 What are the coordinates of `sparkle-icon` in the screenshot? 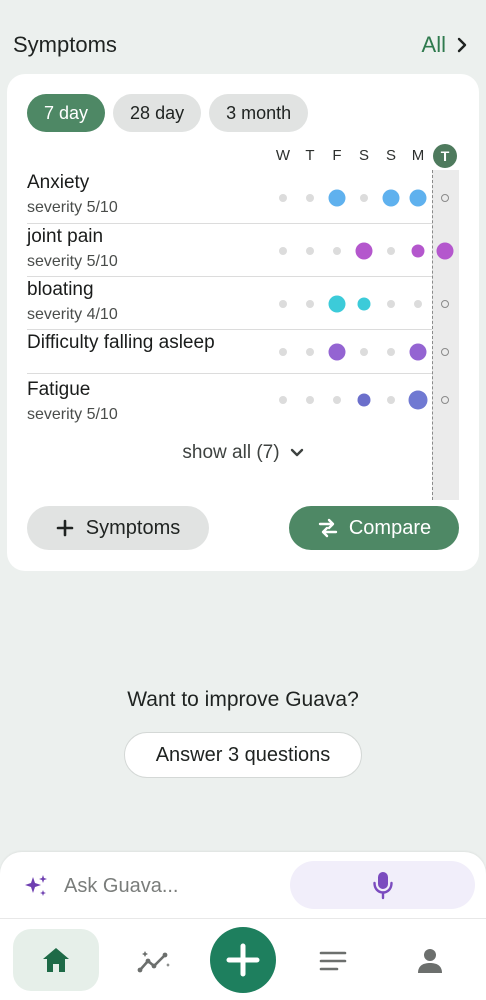 It's located at (36, 885).